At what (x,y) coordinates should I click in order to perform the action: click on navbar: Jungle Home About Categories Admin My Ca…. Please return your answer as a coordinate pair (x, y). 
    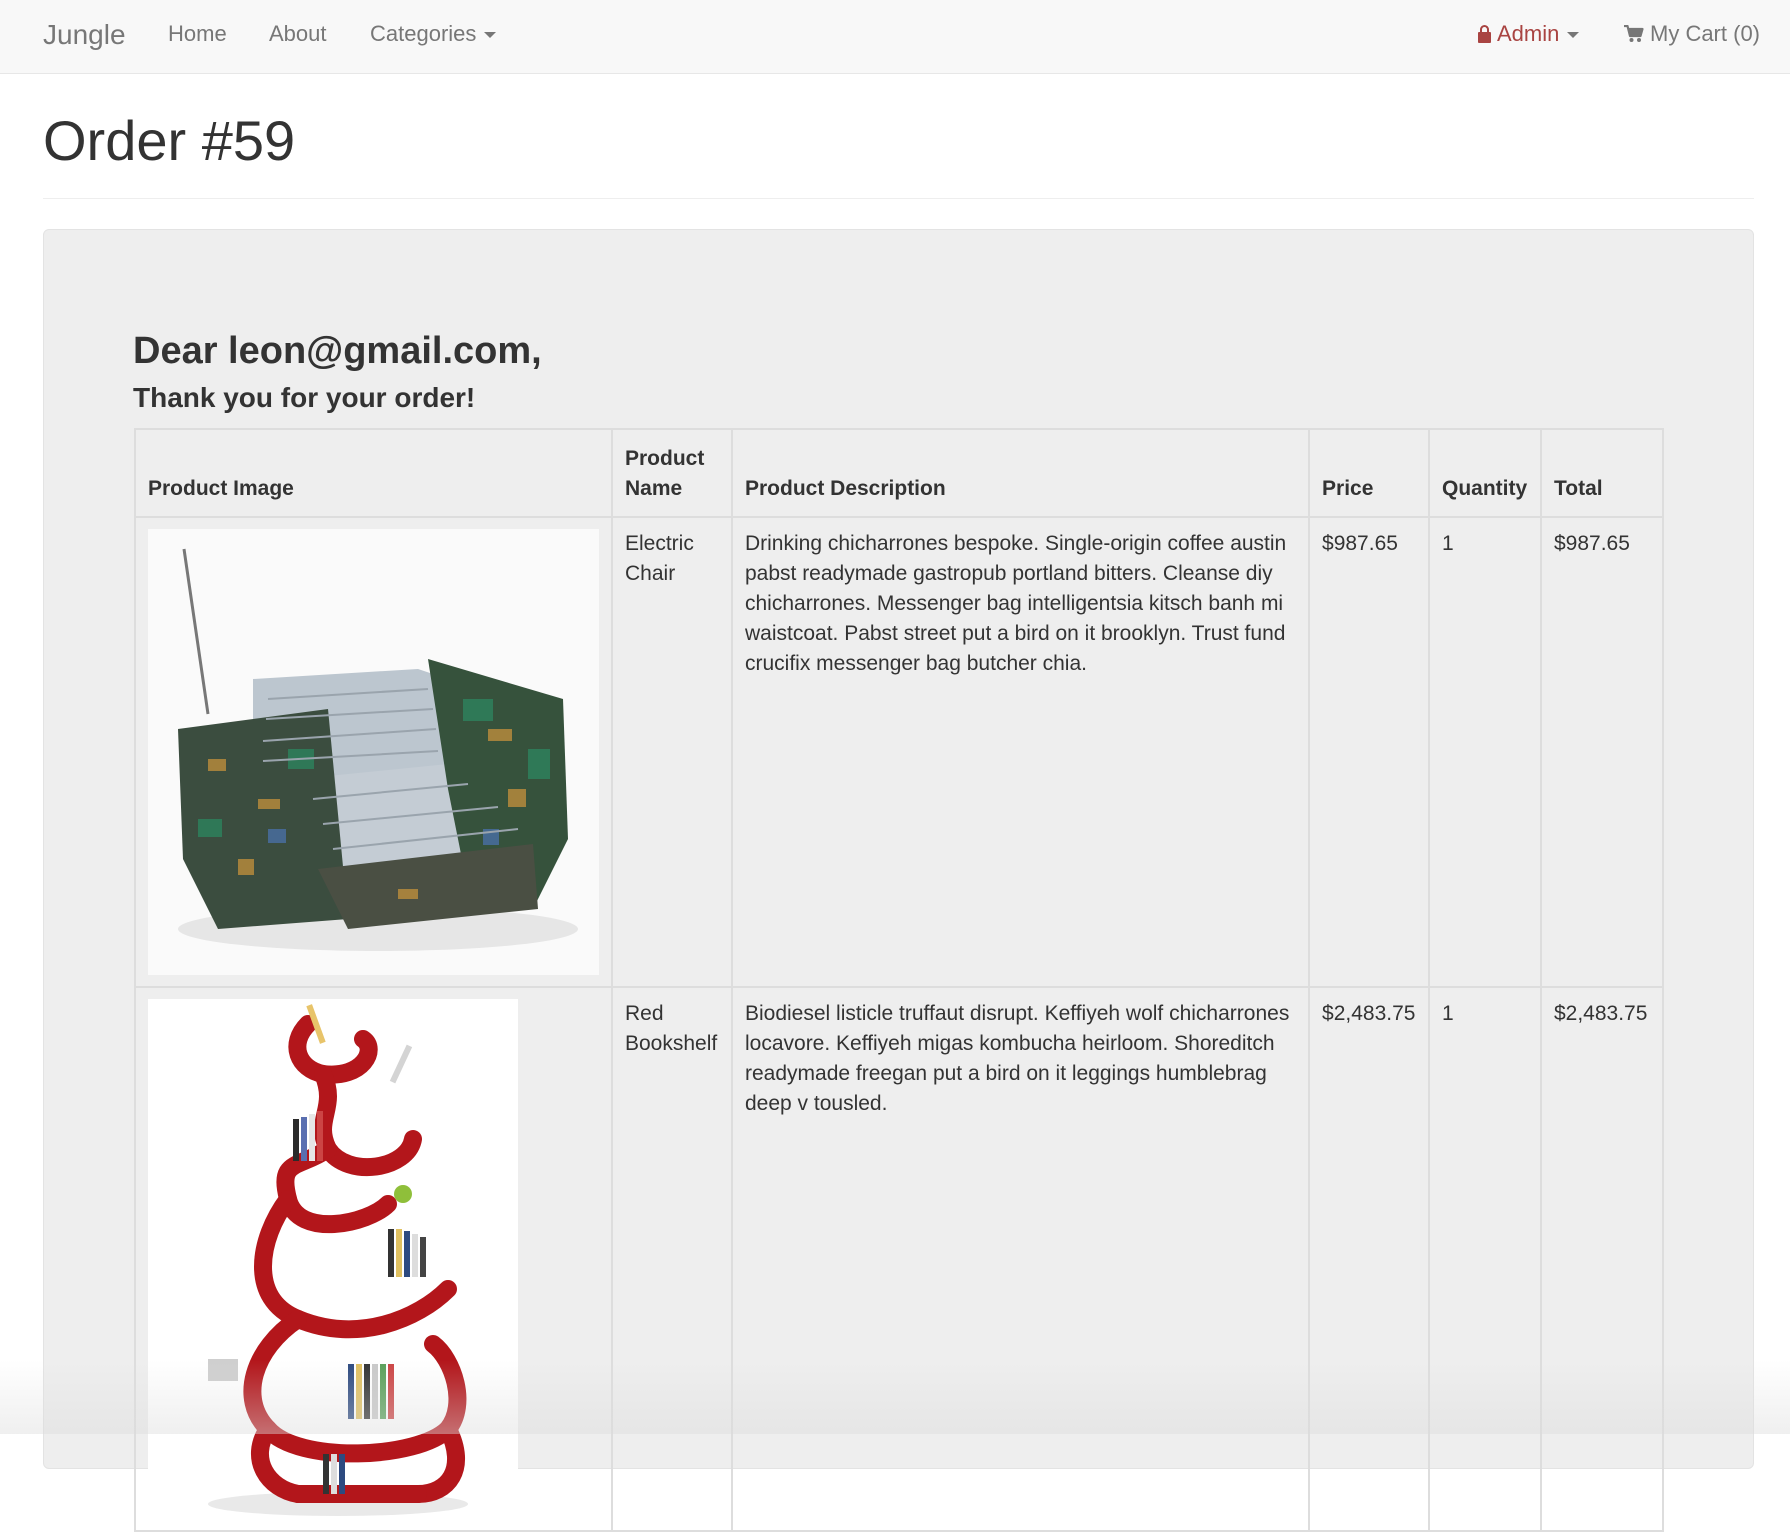
    Looking at the image, I should click on (895, 37).